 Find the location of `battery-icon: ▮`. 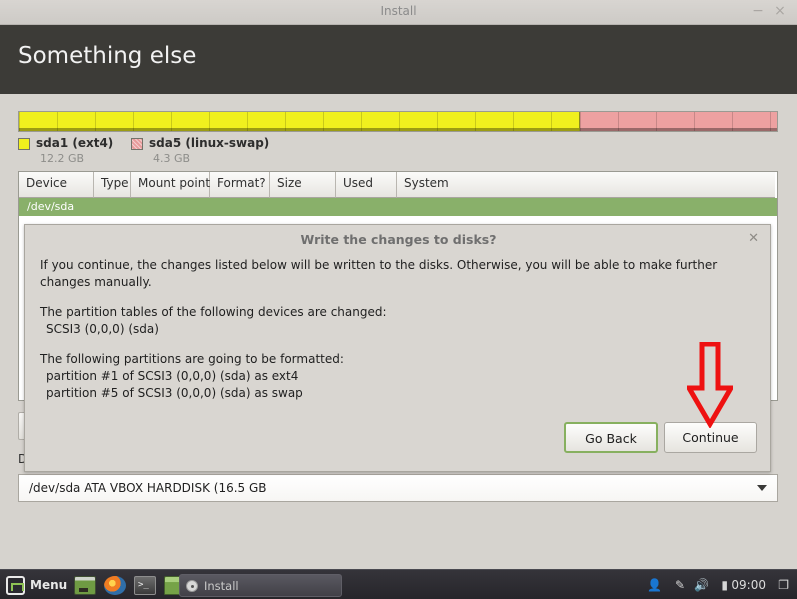

battery-icon: ▮ is located at coordinates (724, 585).